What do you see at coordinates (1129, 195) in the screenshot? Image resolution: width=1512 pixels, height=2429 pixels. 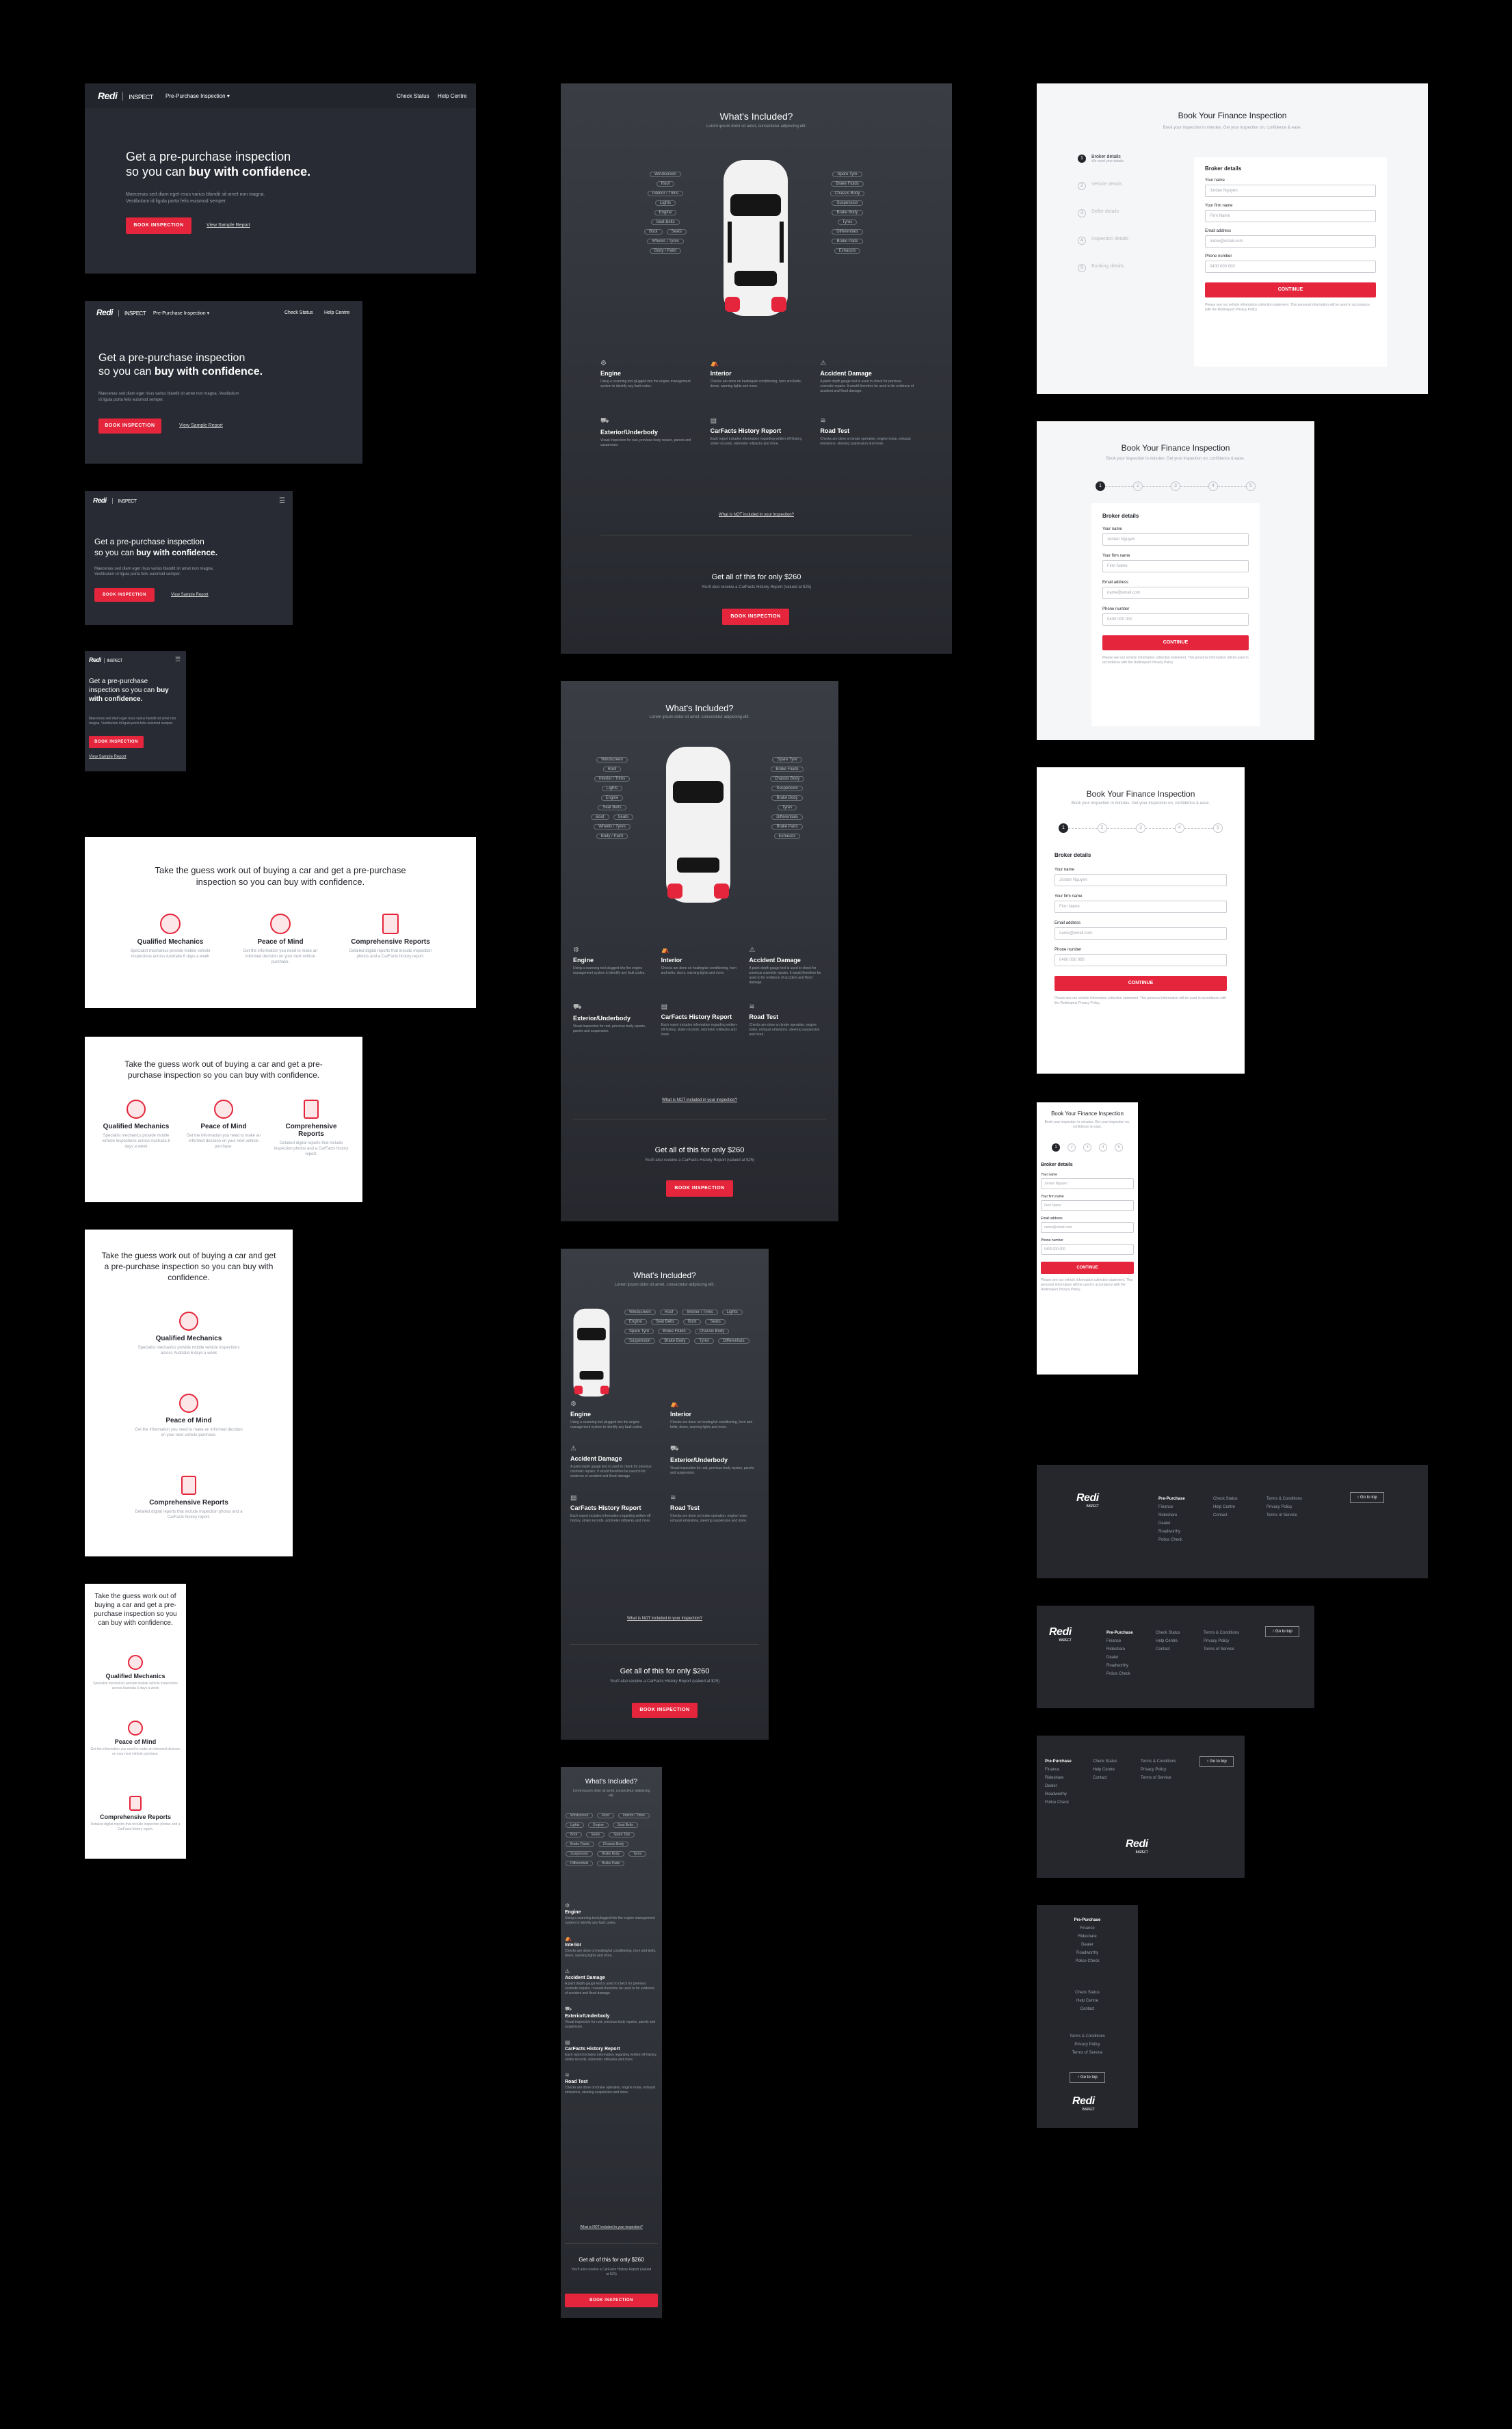 I see `step-item: 2 Vehicle details` at bounding box center [1129, 195].